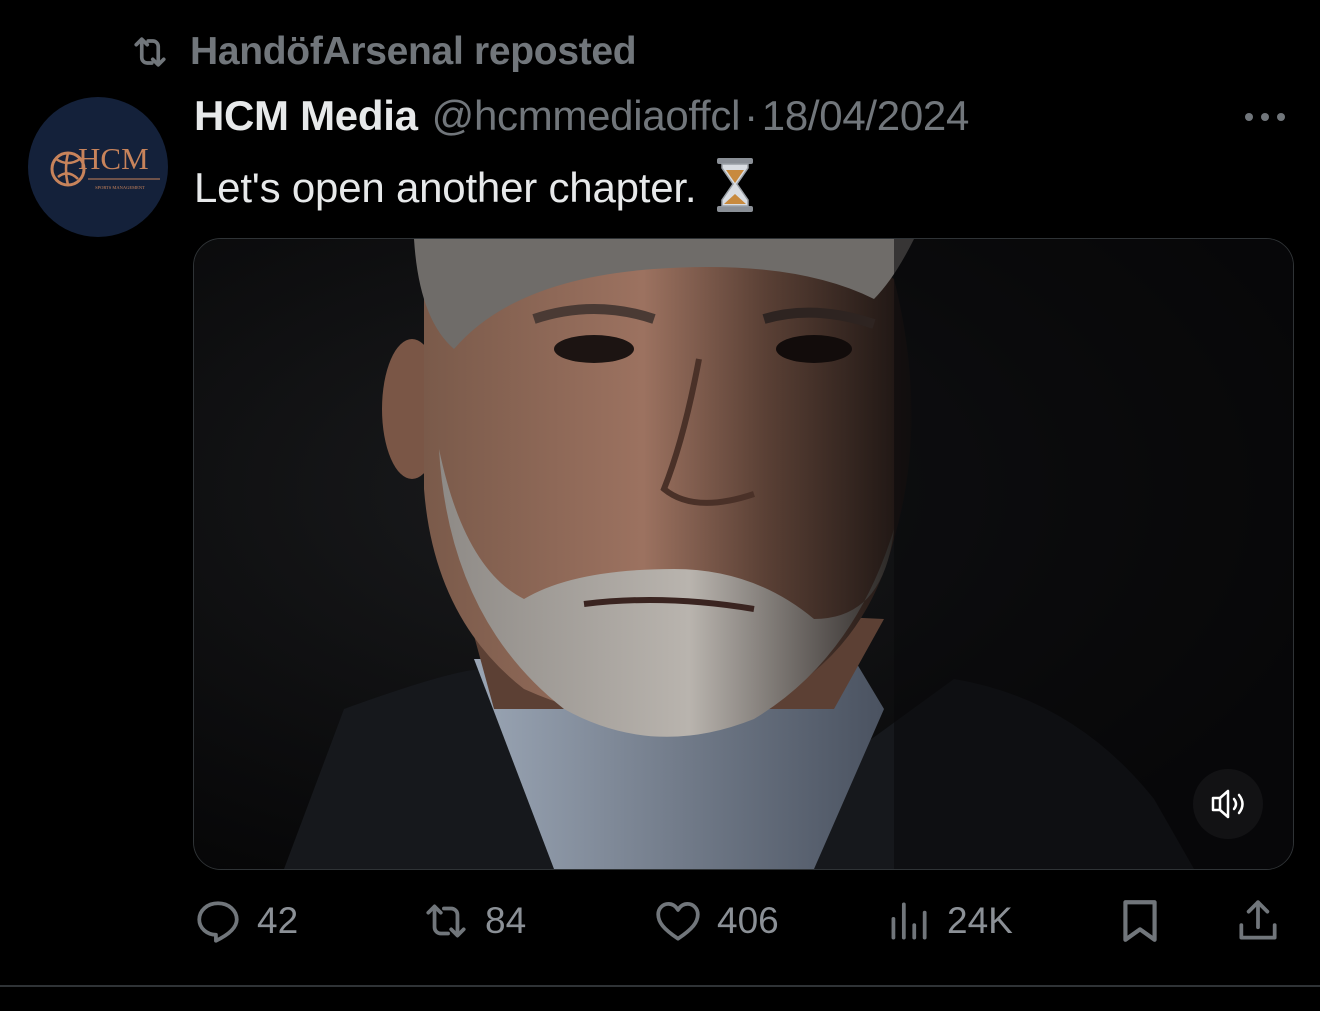  Describe the element at coordinates (306, 116) in the screenshot. I see `author-display-name: HCM Media` at that location.